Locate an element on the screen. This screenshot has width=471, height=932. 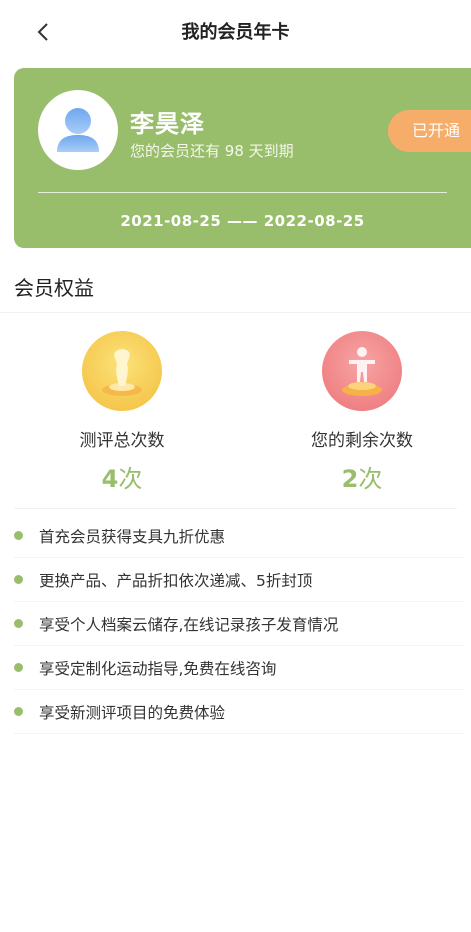
nav-bar: 我的会员年卡 is located at coordinates (235, 32).